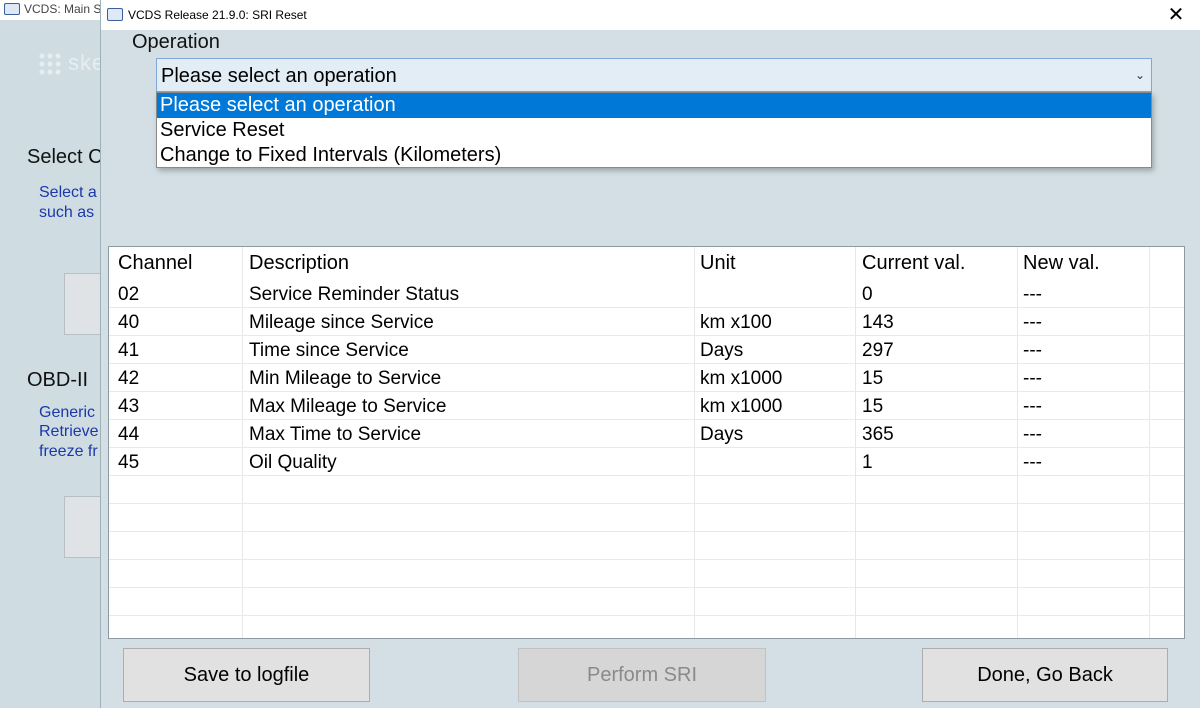 This screenshot has width=1200, height=708. I want to click on obd-desc-3: freeze fr, so click(68, 451).